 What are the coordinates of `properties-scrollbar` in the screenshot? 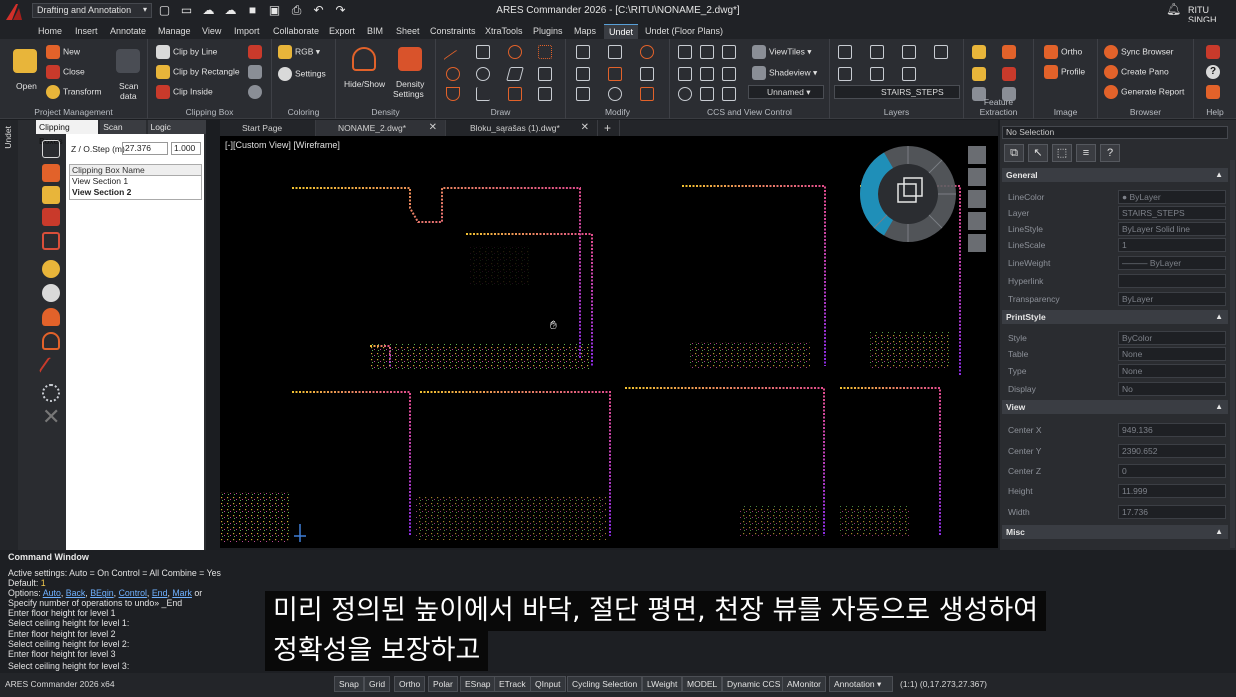 It's located at (1232, 354).